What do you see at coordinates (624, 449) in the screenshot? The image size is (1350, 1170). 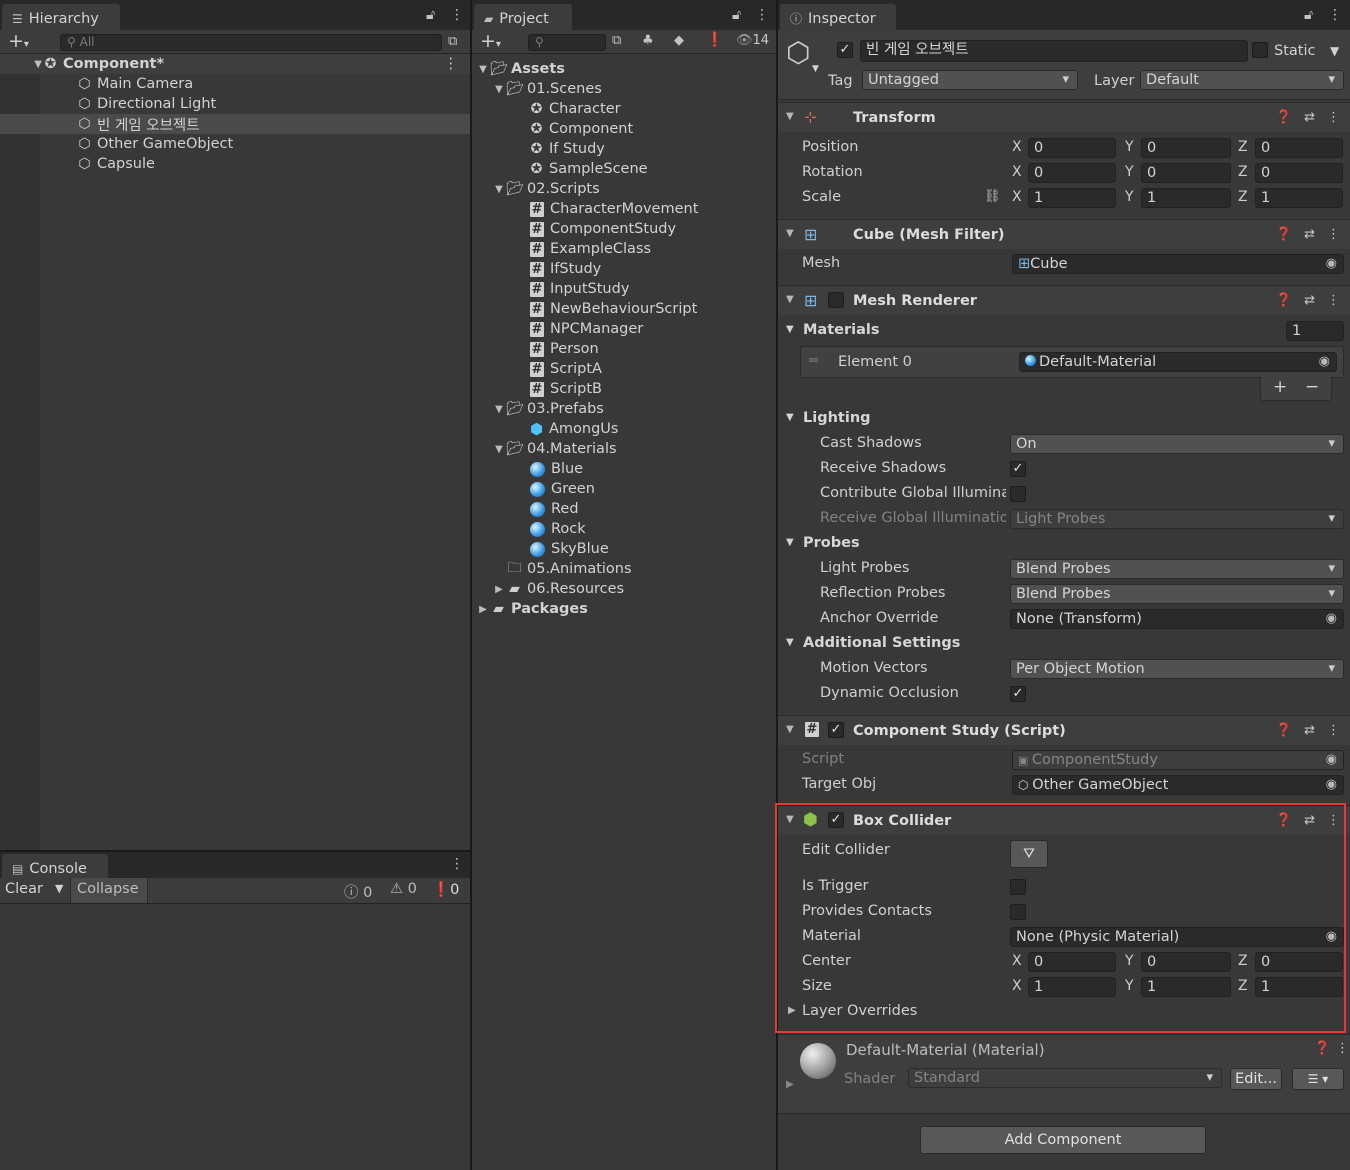 I see `folder-materials: ▼ 📂︎ 04.Materials` at bounding box center [624, 449].